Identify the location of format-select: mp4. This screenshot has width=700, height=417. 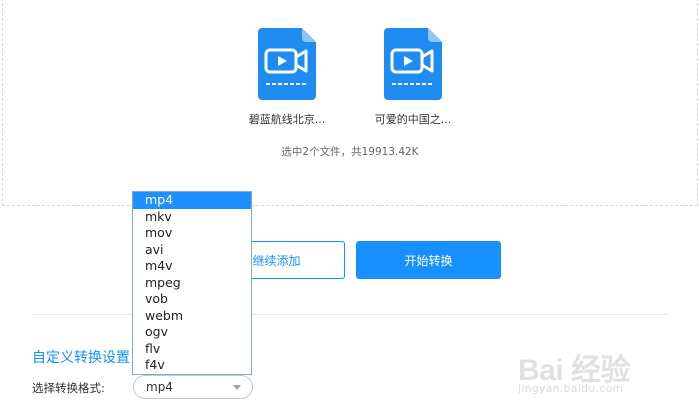
(193, 387).